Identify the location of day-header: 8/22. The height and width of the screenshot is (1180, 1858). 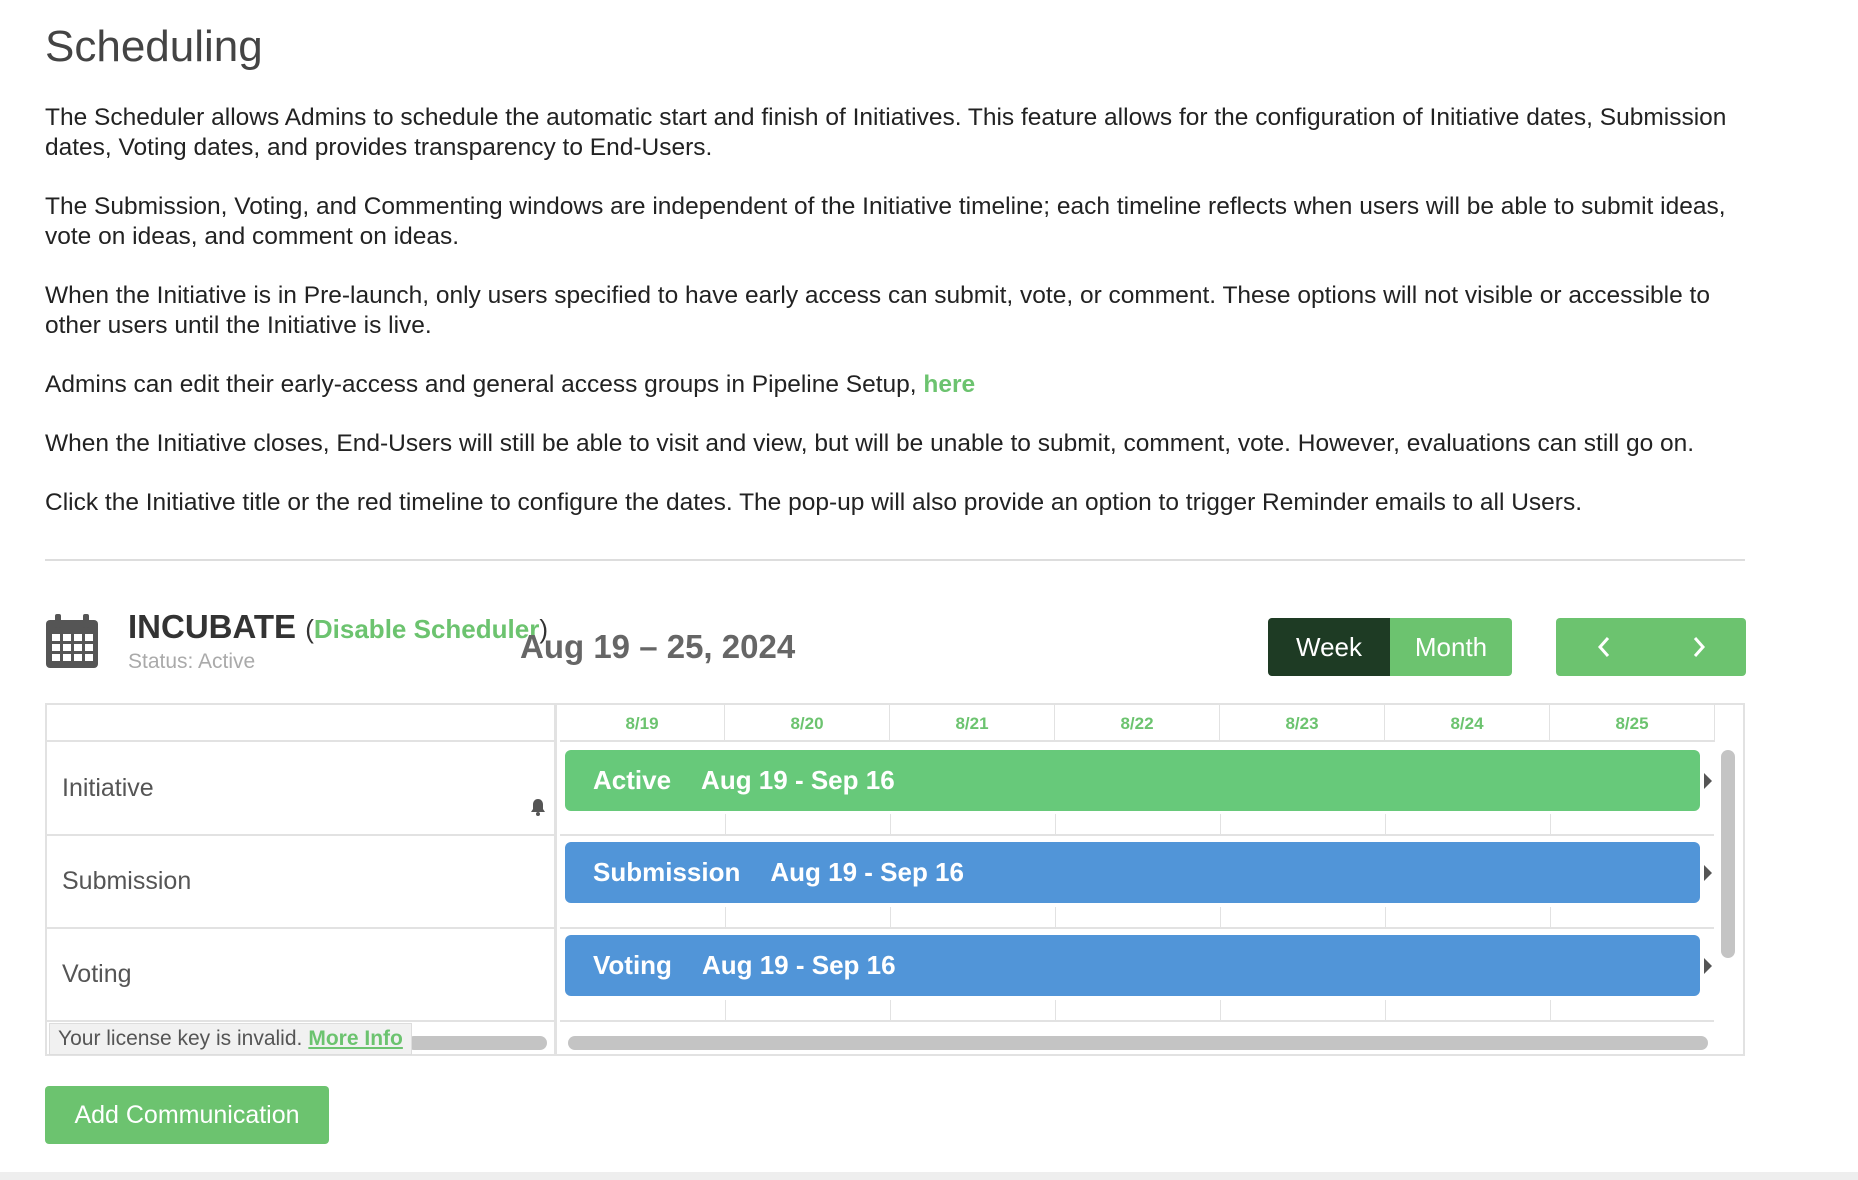
(1137, 723).